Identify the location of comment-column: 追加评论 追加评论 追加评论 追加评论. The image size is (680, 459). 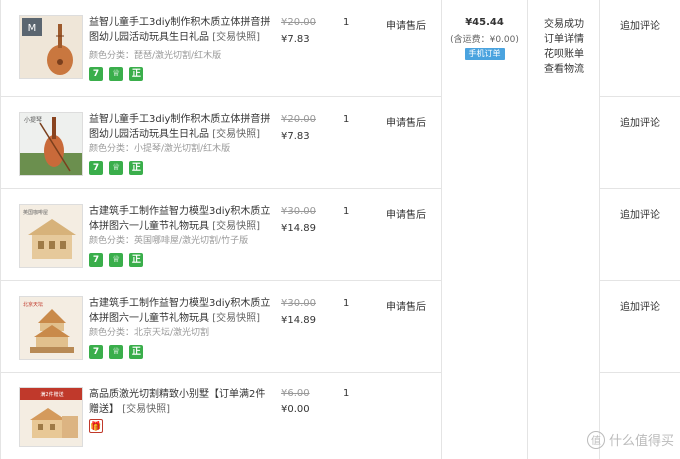
(640, 229).